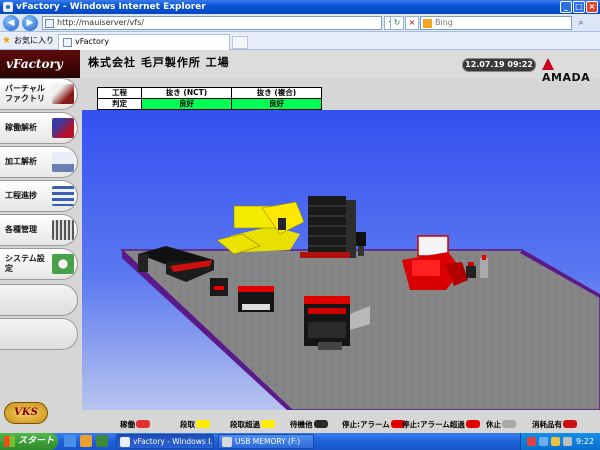 The width and height of the screenshot is (600, 450). Describe the element at coordinates (29, 441) in the screenshot. I see `start-button: スタート` at that location.